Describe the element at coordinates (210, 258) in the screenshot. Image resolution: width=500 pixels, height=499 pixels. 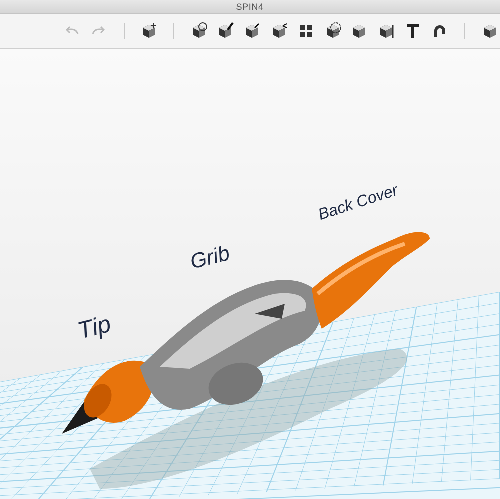
I see `model-label: Grib` at that location.